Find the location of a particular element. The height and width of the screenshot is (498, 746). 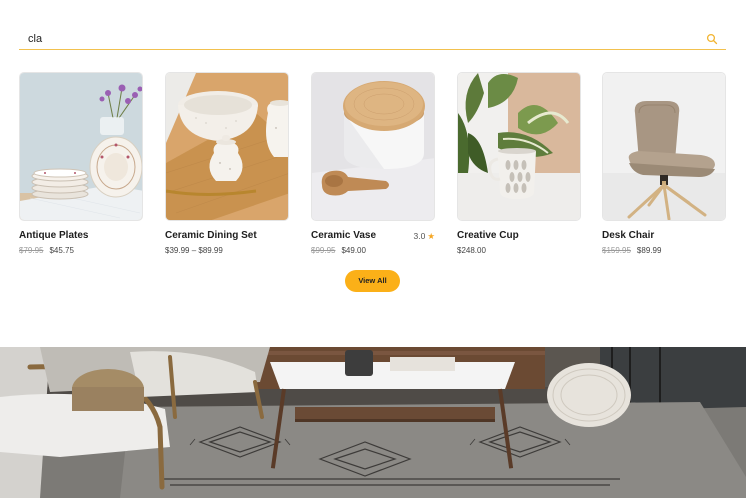

product-name: Antique Plates is located at coordinates (53, 235).